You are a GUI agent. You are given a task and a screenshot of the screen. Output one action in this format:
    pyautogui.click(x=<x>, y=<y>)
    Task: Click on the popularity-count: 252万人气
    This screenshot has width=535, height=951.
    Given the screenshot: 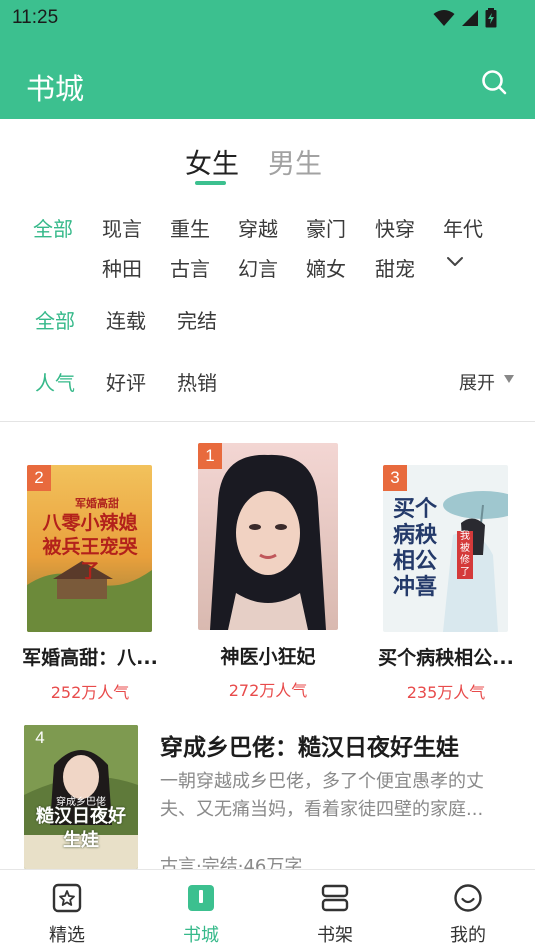 What is the action you would take?
    pyautogui.click(x=90, y=692)
    